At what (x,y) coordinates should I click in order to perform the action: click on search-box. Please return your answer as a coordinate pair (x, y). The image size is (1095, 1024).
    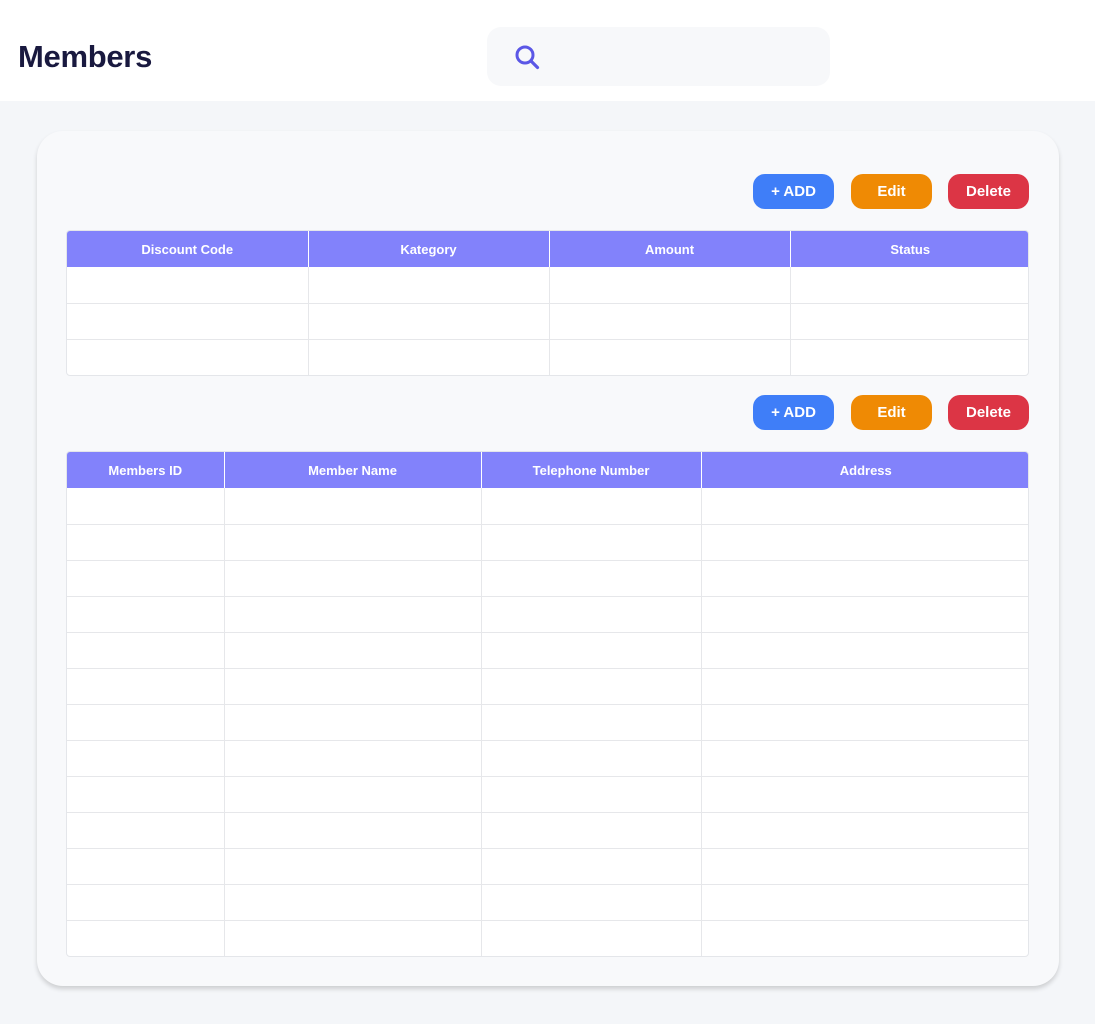
    Looking at the image, I should click on (658, 56).